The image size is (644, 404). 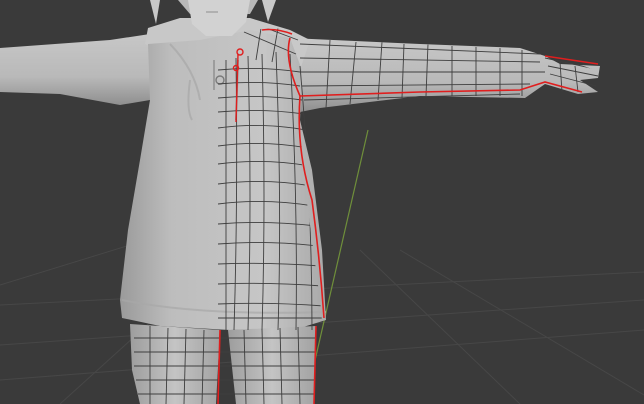 I want to click on left-arm-mesh, so click(x=75, y=69).